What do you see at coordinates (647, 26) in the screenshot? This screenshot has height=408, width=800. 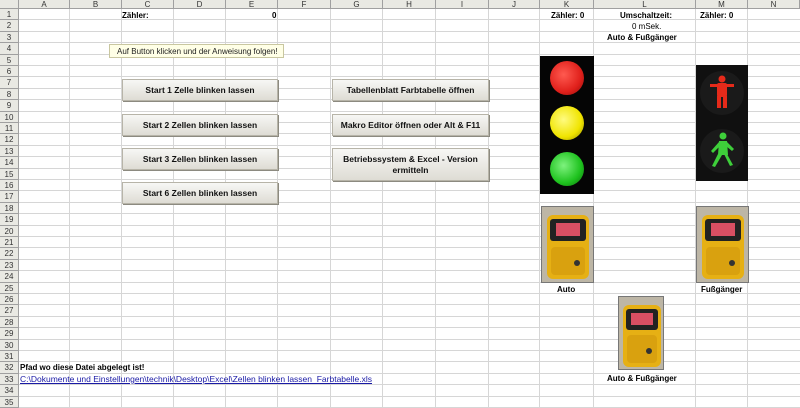 I see `umschaltzeit-value: 0 mSek.` at bounding box center [647, 26].